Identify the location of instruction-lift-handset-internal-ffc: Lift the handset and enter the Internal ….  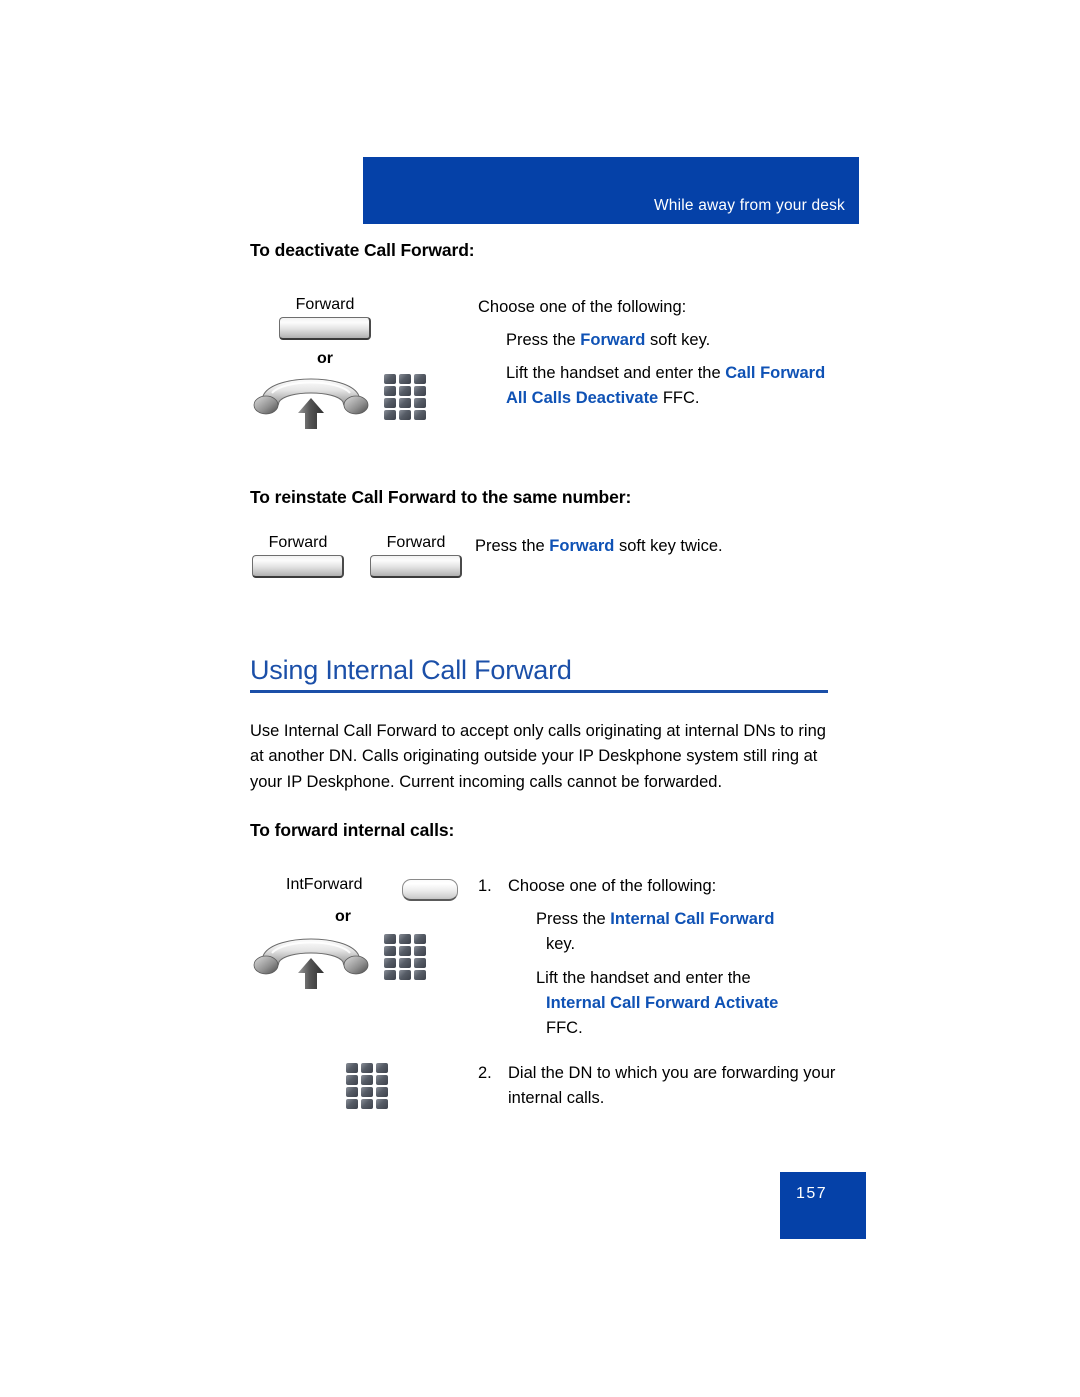
(696, 1003).